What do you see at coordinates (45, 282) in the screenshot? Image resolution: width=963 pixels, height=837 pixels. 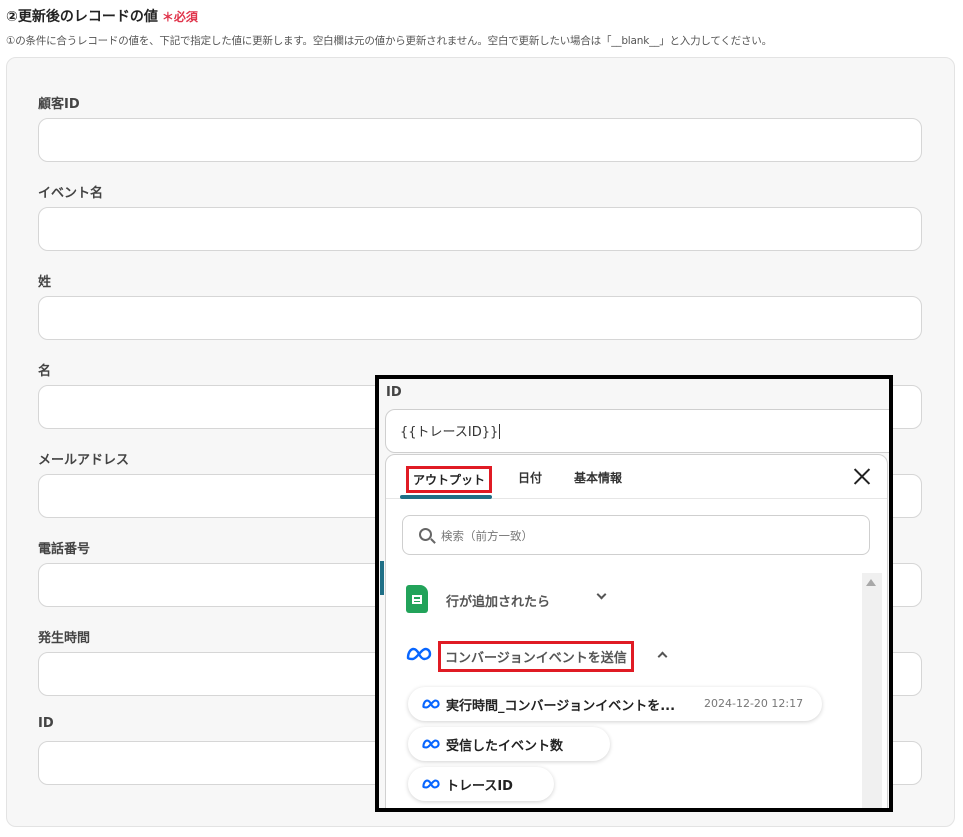 I see `field-label-last-name: 姓` at bounding box center [45, 282].